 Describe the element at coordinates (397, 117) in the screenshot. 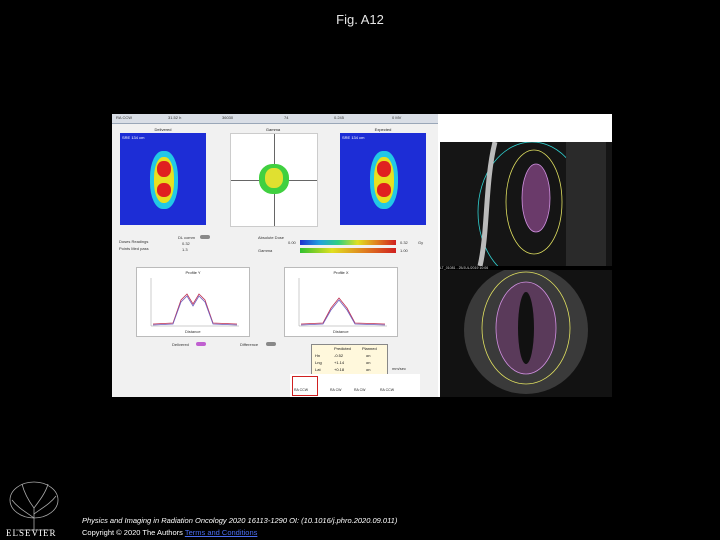

I see `toolbar-field: 0 MV` at that location.